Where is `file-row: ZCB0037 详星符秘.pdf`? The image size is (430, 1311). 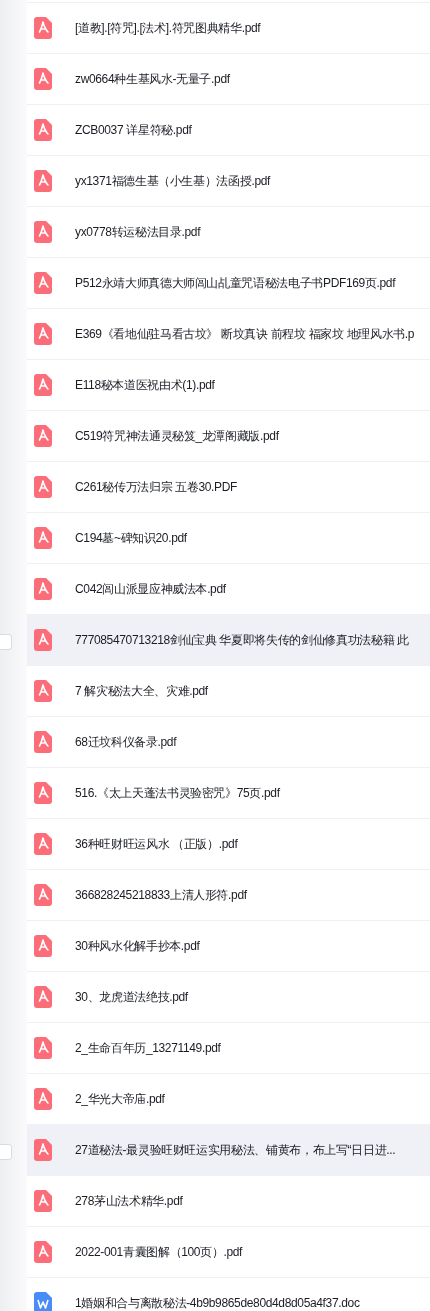
file-row: ZCB0037 详星符秘.pdf is located at coordinates (228, 129).